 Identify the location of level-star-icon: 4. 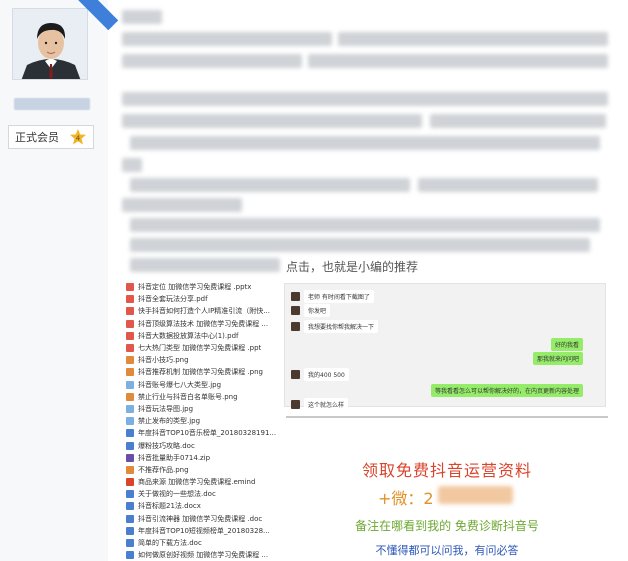
(78, 137).